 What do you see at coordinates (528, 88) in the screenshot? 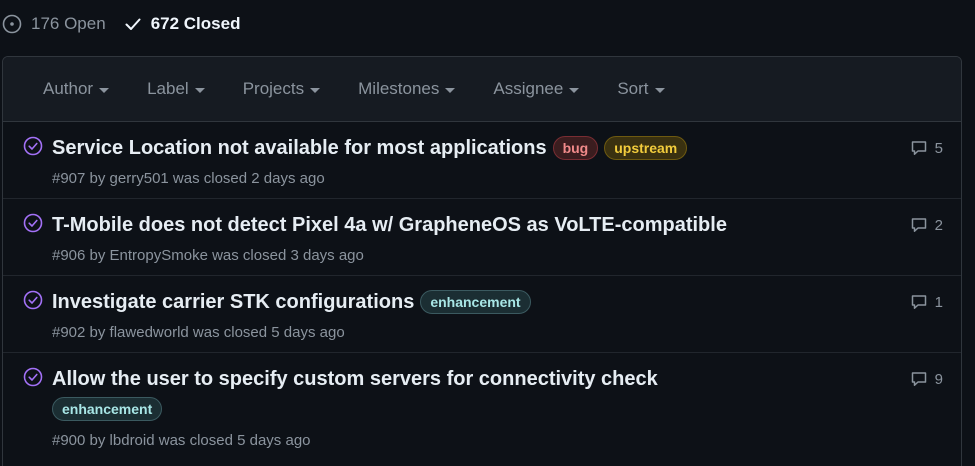
I see `assignee-filter-label: Assignee` at bounding box center [528, 88].